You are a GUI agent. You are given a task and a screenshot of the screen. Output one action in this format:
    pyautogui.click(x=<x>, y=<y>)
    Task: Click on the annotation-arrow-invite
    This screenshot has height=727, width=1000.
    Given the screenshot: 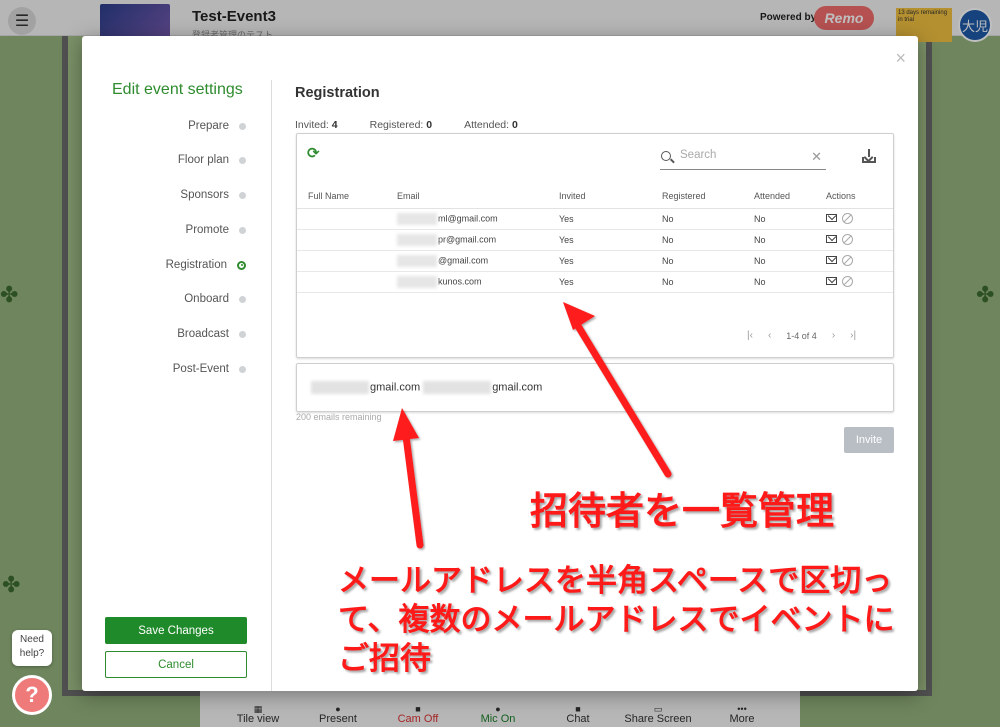 What is the action you would take?
    pyautogui.click(x=408, y=478)
    